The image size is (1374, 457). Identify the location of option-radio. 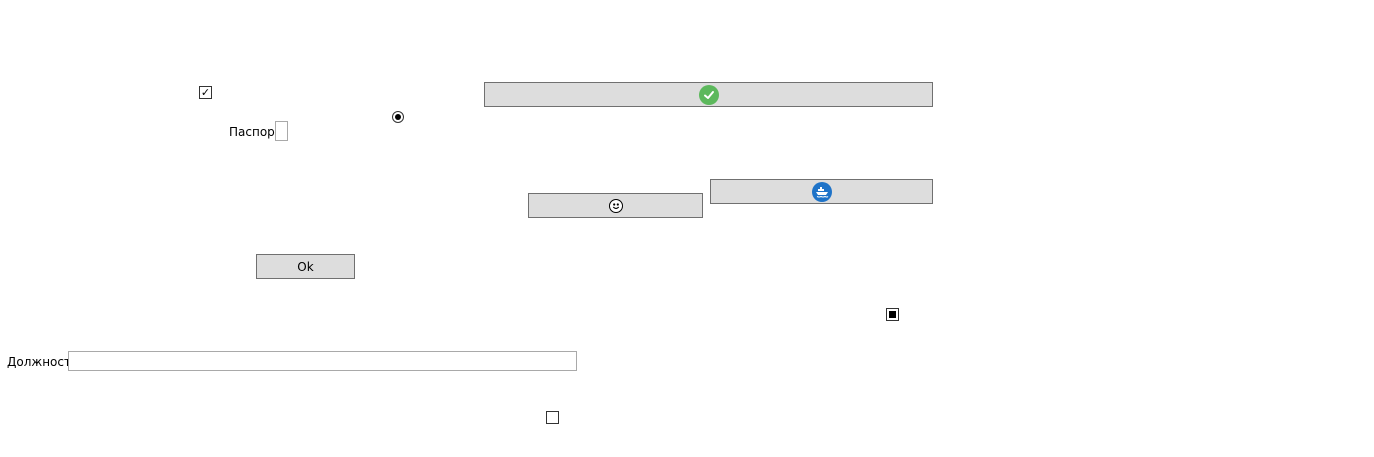
(398, 117).